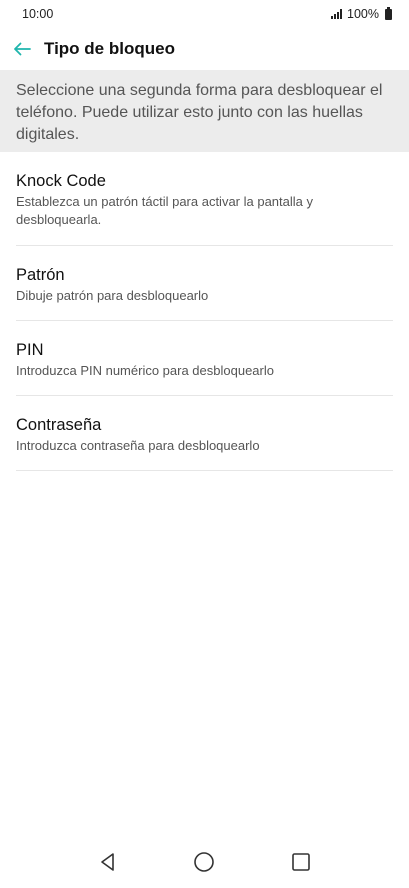 The width and height of the screenshot is (409, 888). I want to click on nav-recents-button, so click(301, 862).